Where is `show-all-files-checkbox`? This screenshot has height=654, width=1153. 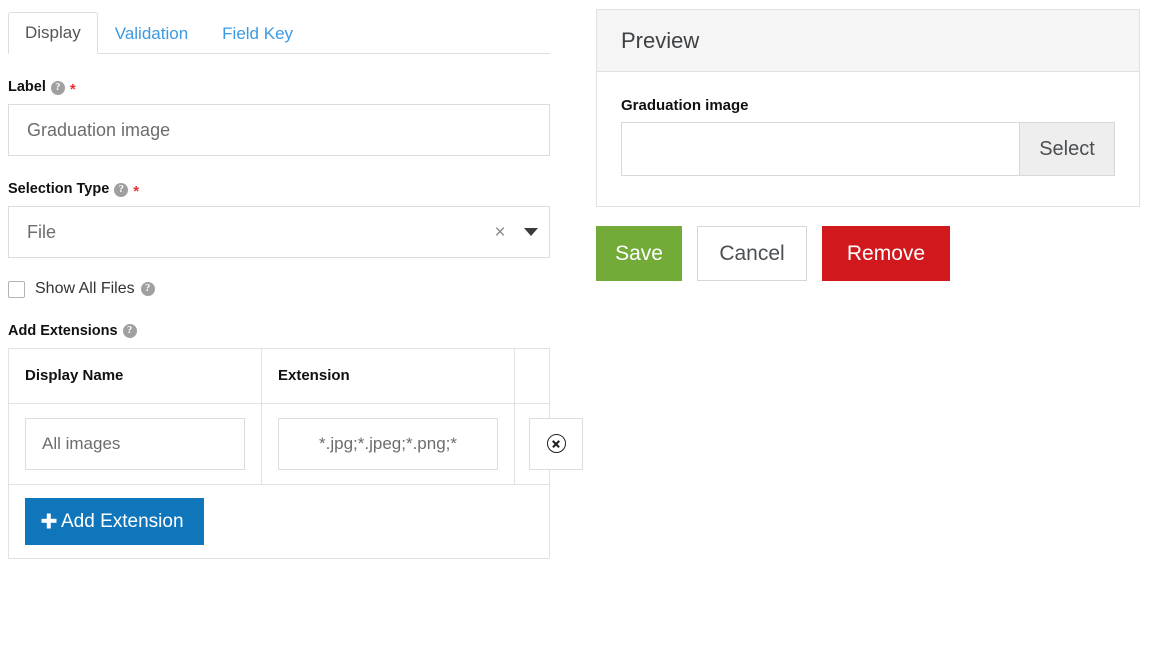 show-all-files-checkbox is located at coordinates (16, 289).